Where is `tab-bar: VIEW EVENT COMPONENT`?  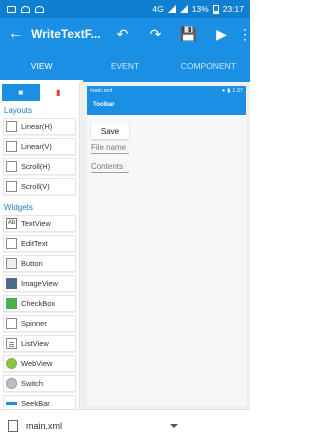
tab-bar: VIEW EVENT COMPONENT is located at coordinates (125, 66).